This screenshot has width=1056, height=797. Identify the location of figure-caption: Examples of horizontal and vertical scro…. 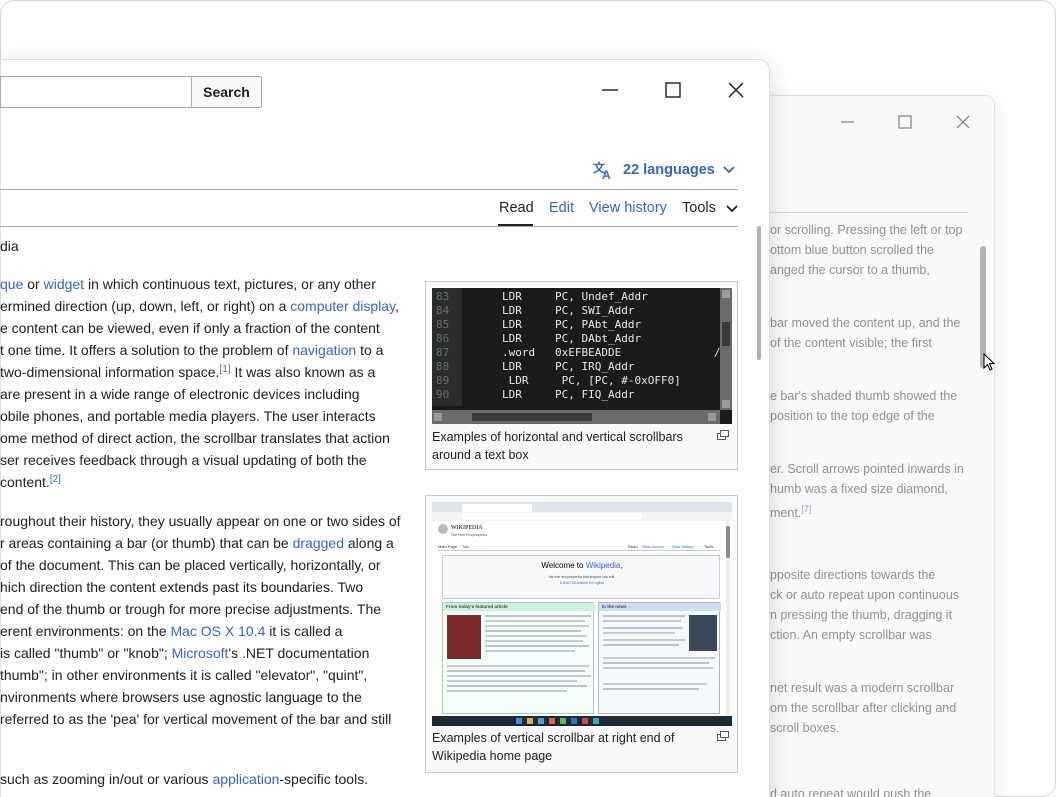
(557, 446).